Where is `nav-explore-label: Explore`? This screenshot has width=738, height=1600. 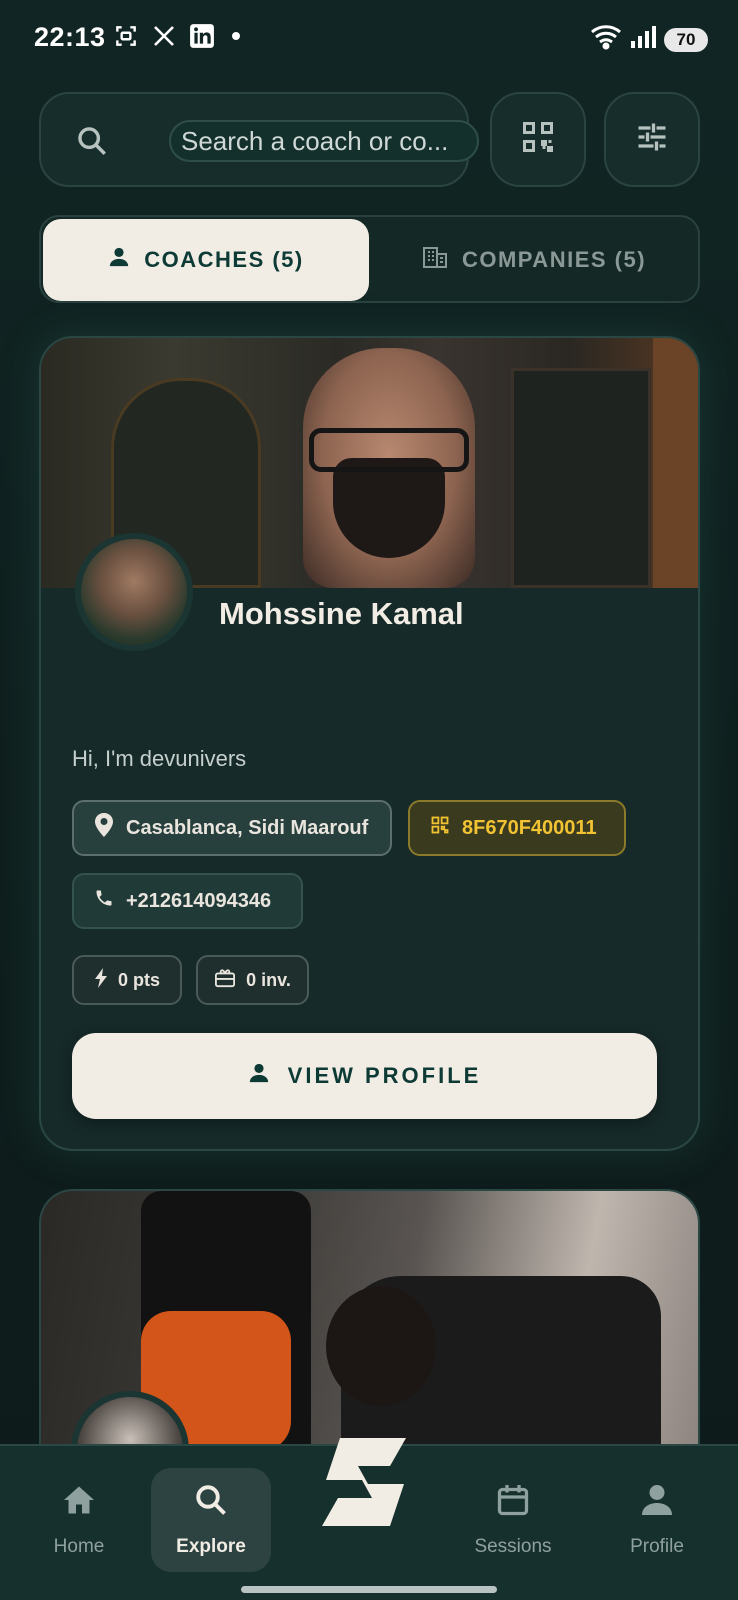 nav-explore-label: Explore is located at coordinates (211, 1546).